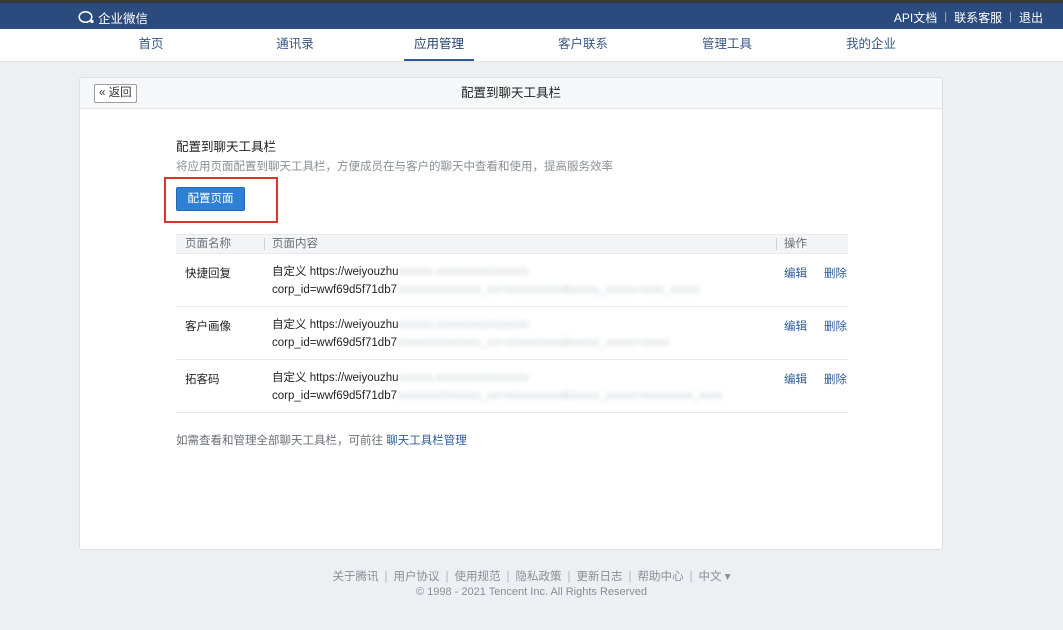 The height and width of the screenshot is (630, 1063). What do you see at coordinates (151, 45) in the screenshot?
I see `nav-item-home: 首页` at bounding box center [151, 45].